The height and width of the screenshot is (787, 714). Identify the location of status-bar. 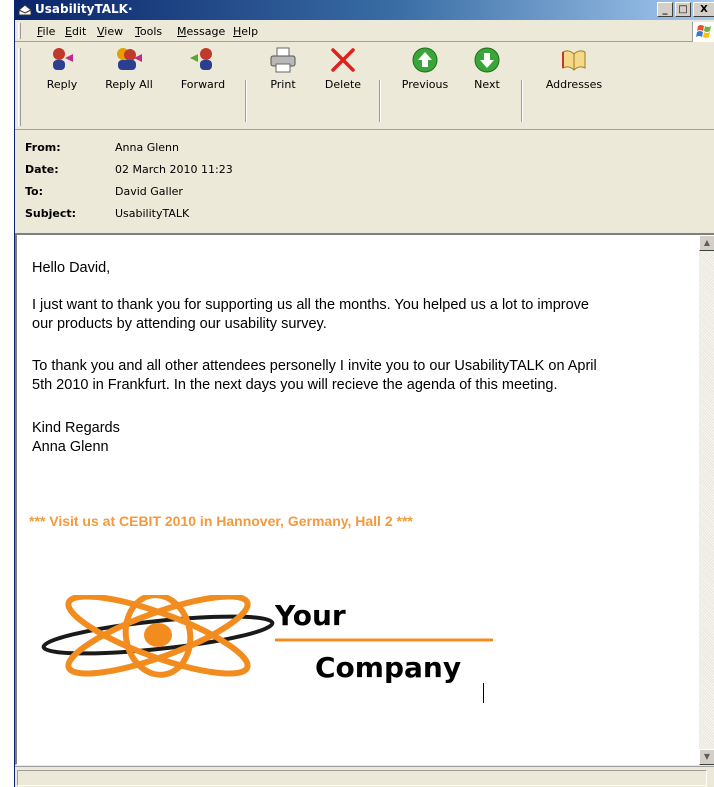
(364, 776).